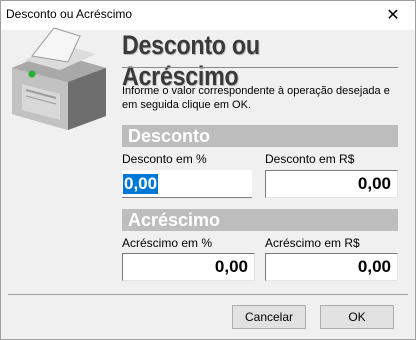 The height and width of the screenshot is (340, 416). Describe the element at coordinates (59, 78) in the screenshot. I see `receipt-printer-icon` at that location.